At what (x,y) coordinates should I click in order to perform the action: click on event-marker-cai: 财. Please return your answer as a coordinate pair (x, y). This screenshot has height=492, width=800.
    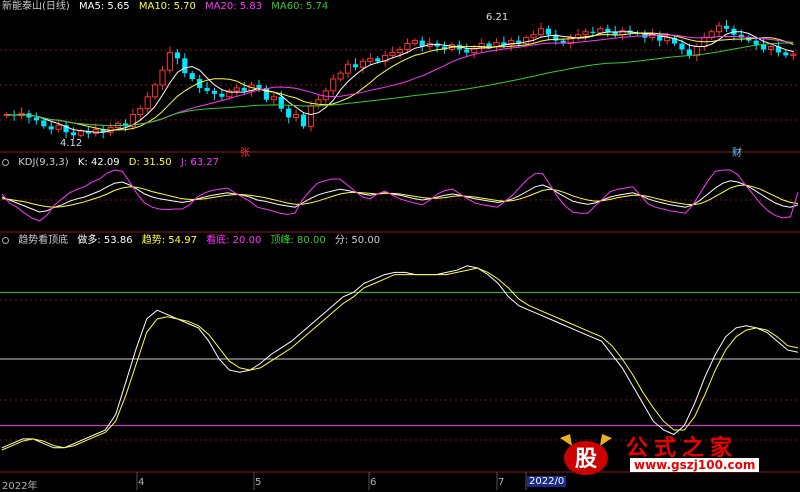
    Looking at the image, I should click on (737, 151).